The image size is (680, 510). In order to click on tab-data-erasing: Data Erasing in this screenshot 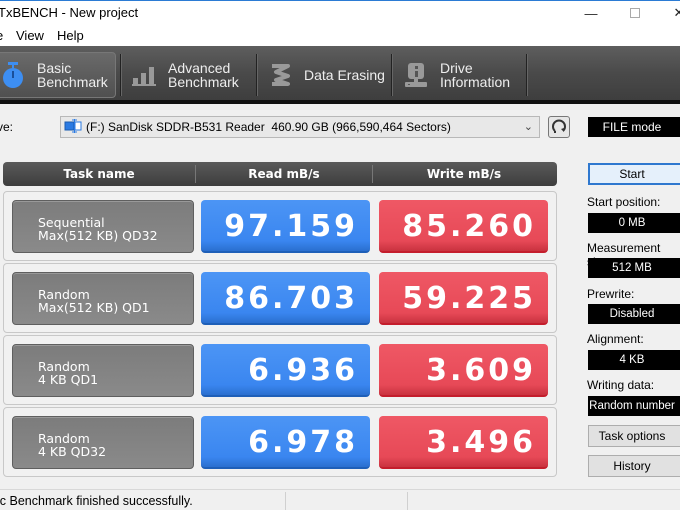, I will do `click(328, 75)`.